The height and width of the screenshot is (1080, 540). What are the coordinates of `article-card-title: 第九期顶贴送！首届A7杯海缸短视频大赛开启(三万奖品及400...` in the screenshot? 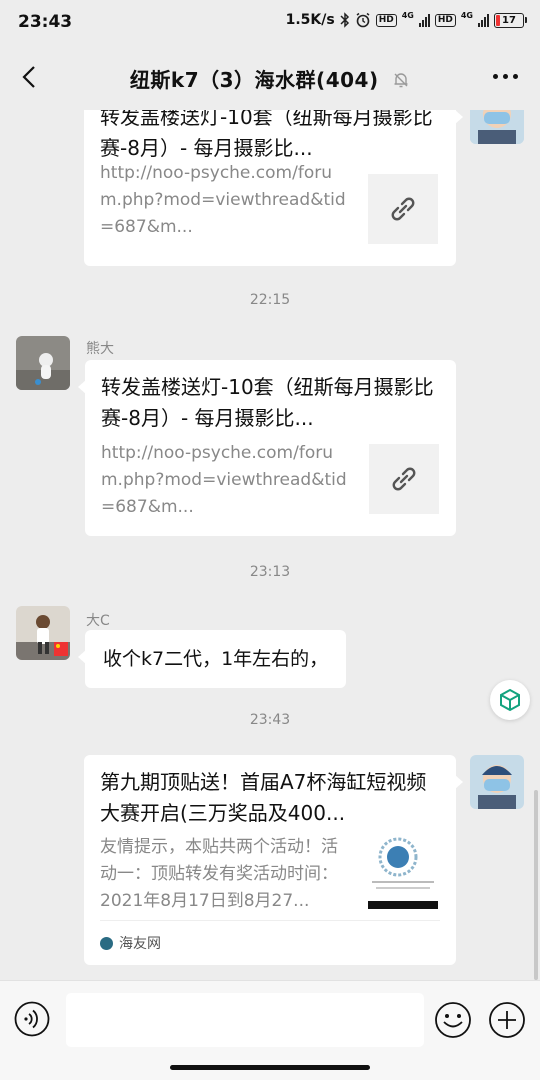 It's located at (263, 797).